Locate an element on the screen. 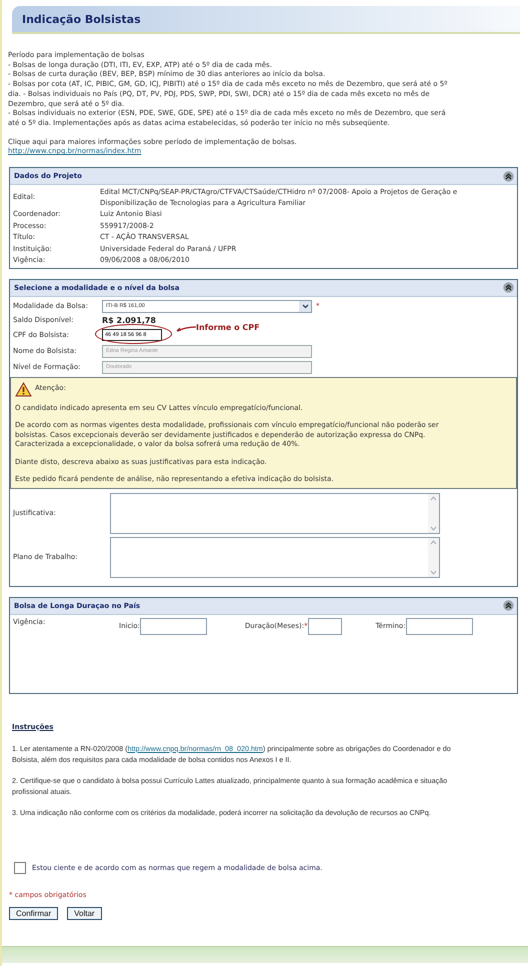  chevron-down-icon is located at coordinates (305, 306).